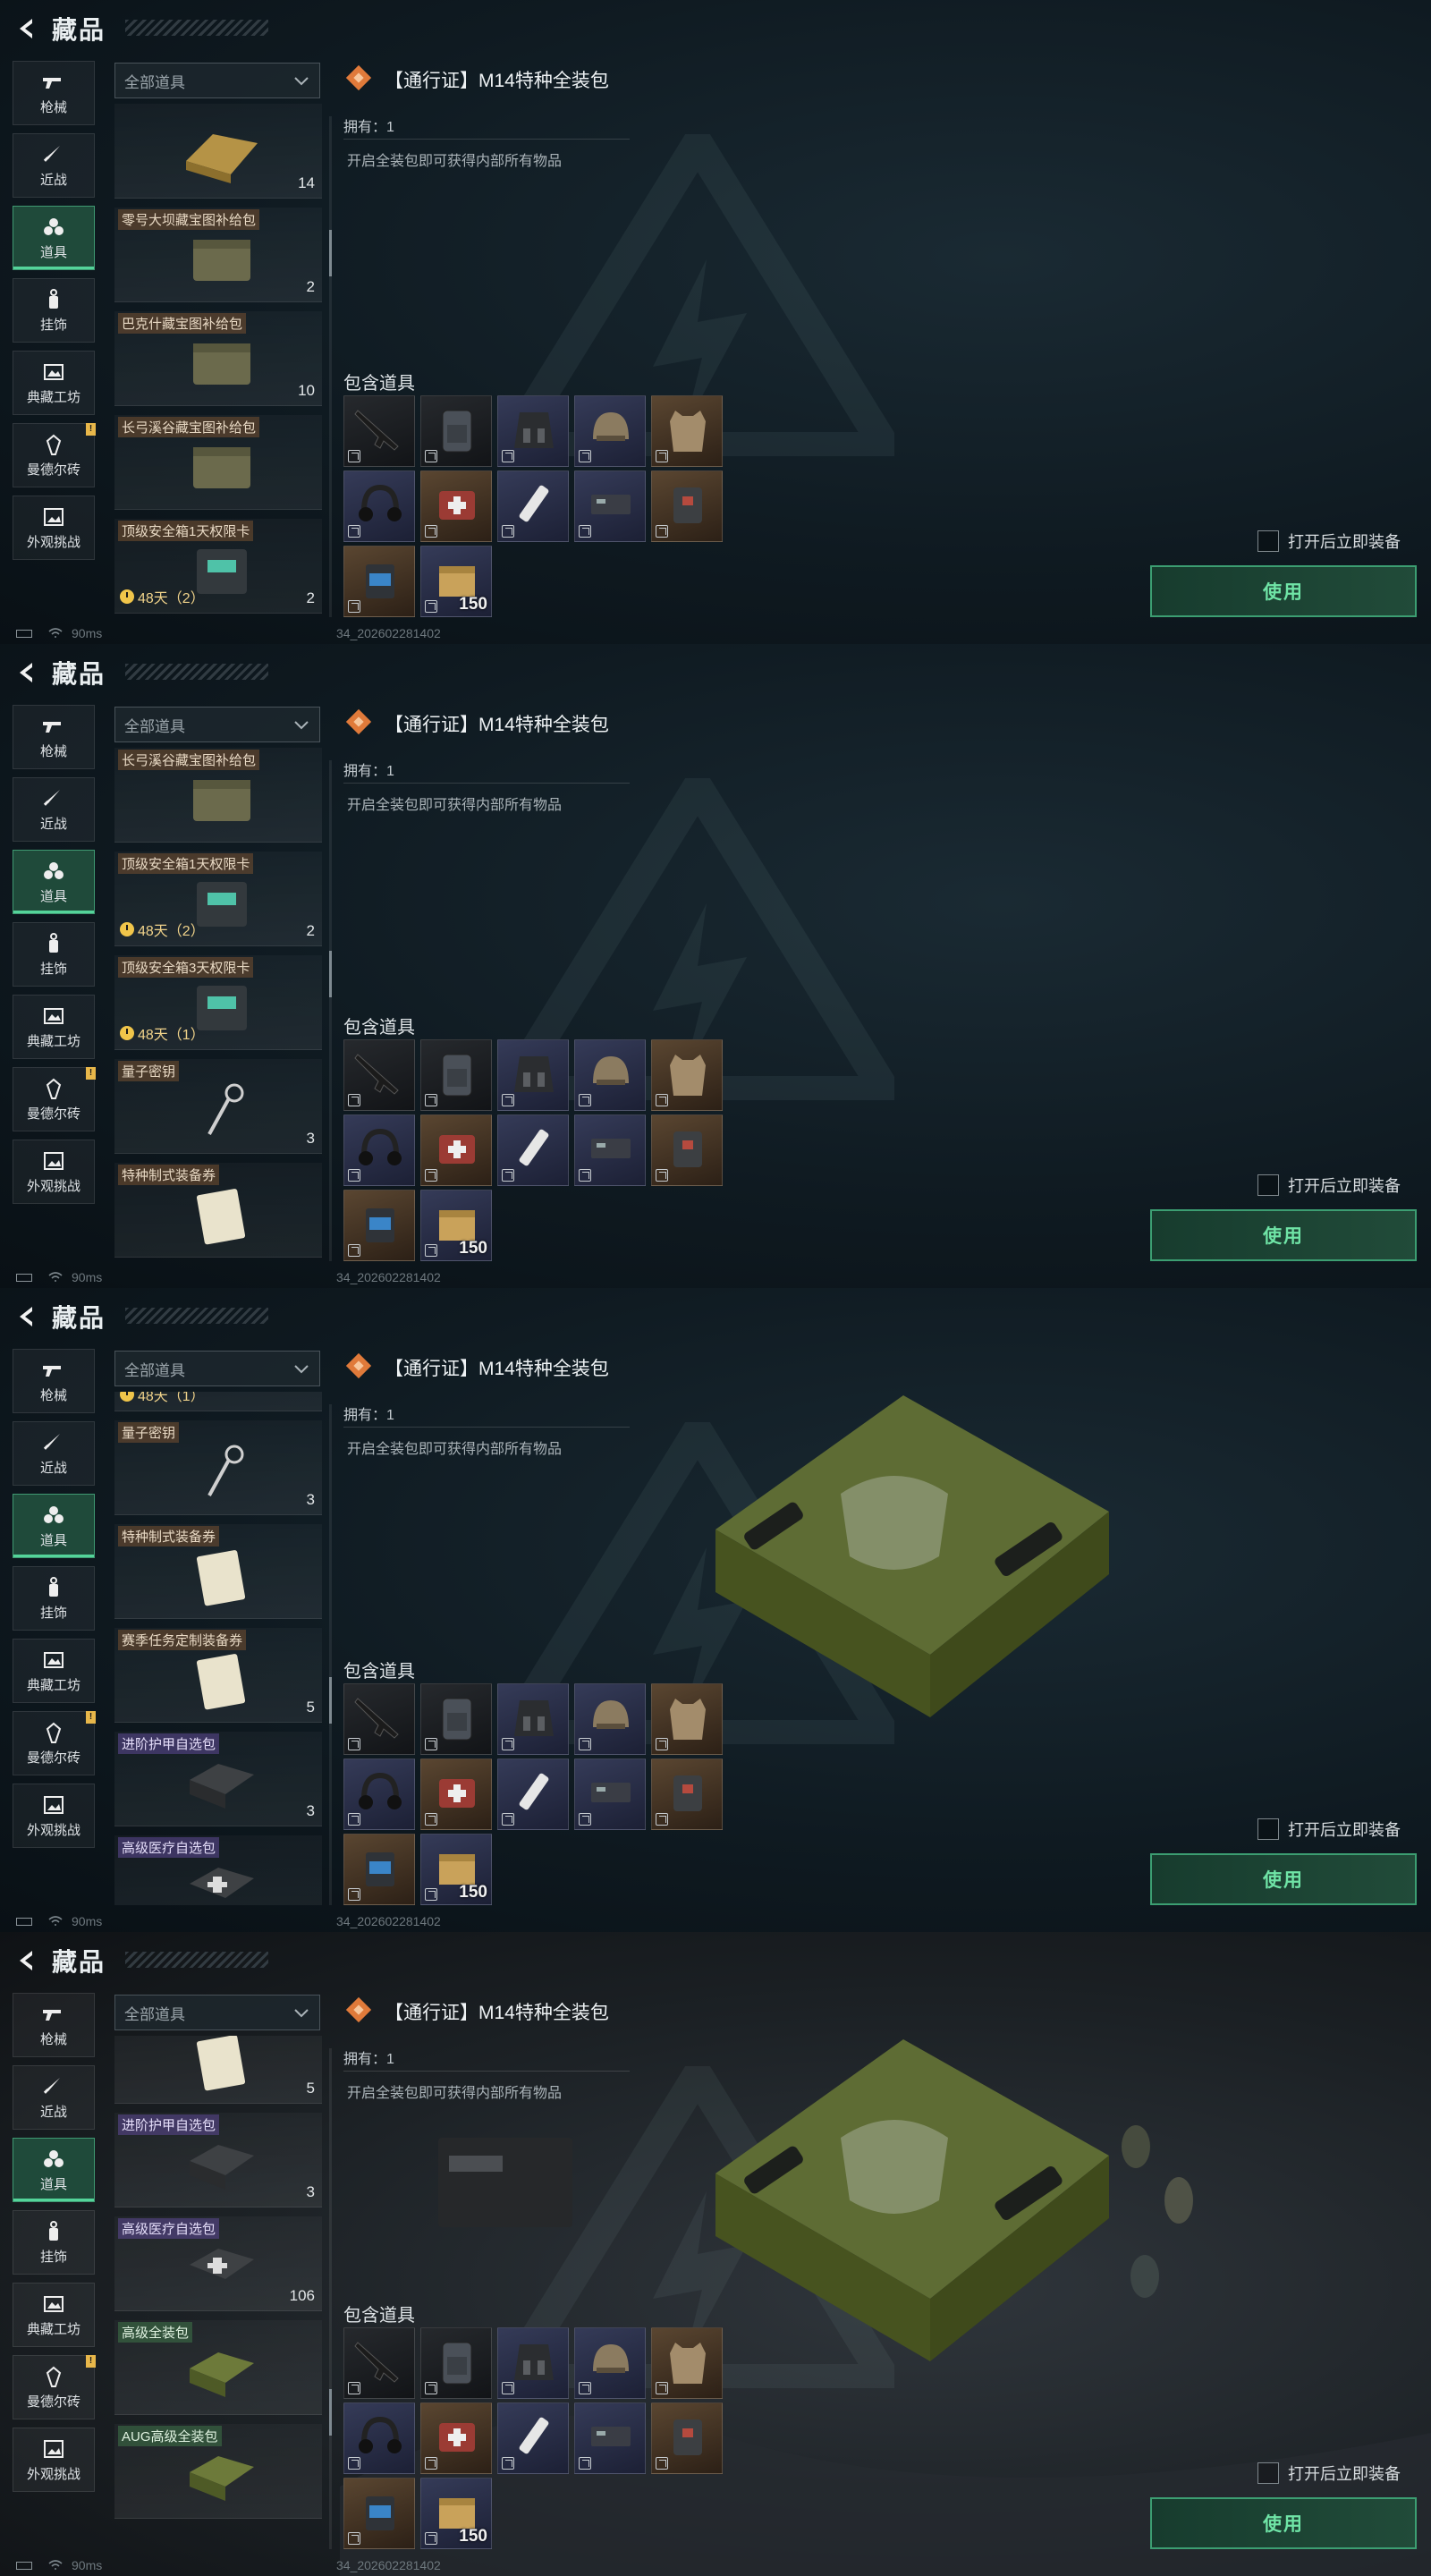  Describe the element at coordinates (218, 2471) in the screenshot. I see `item-card: AUG高级全装包` at that location.